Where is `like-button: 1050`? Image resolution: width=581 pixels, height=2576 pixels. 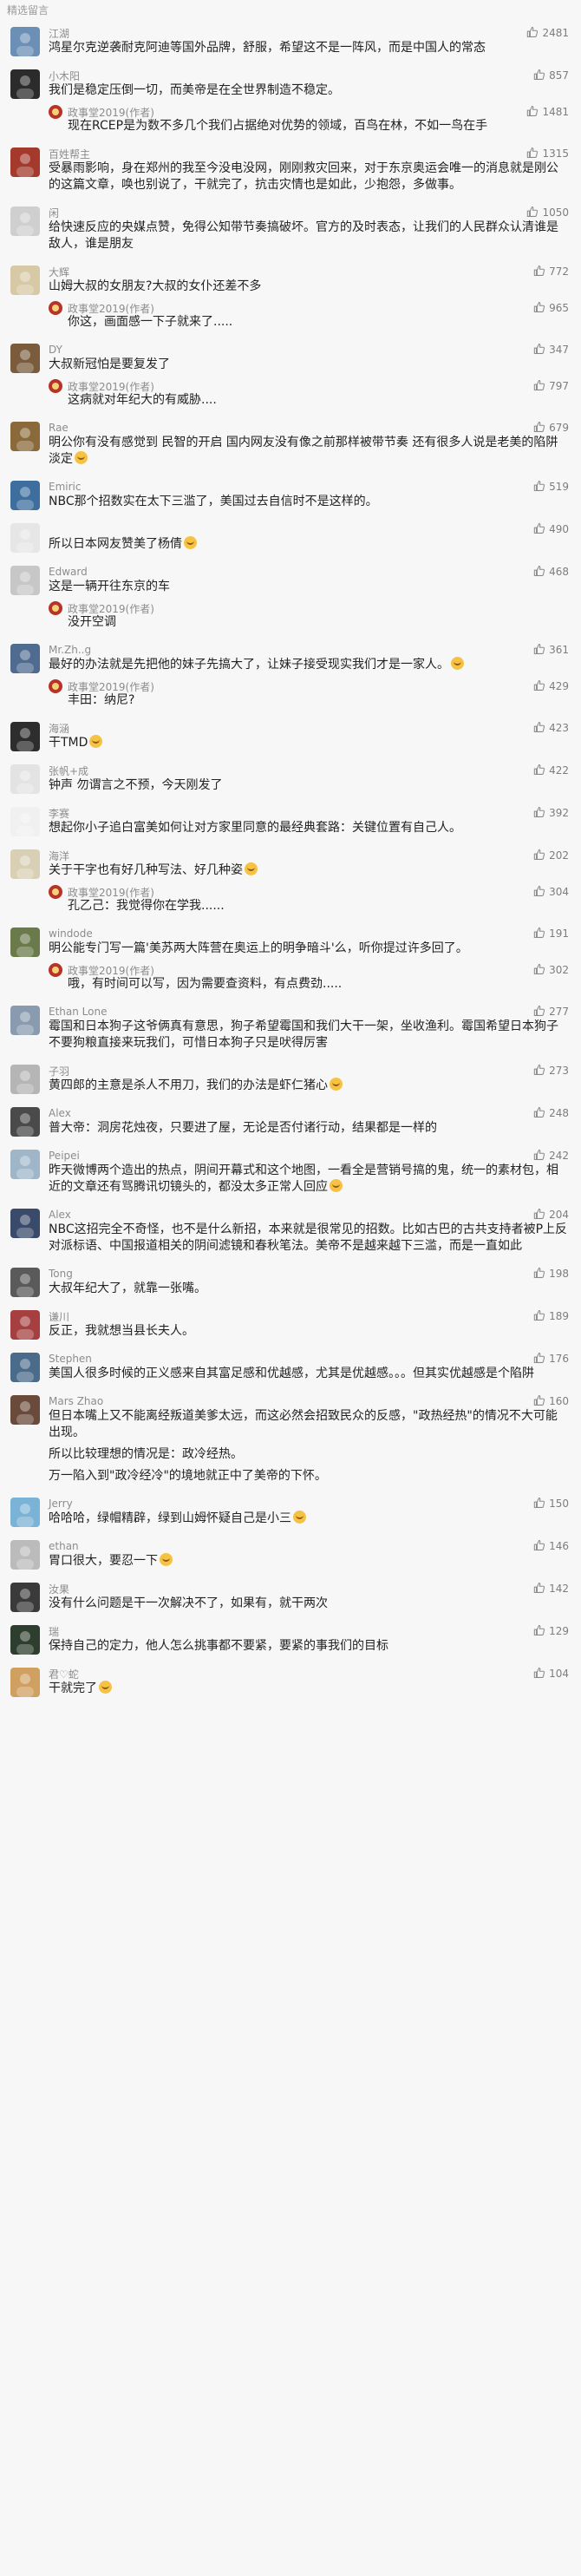
like-button: 1050 is located at coordinates (547, 213).